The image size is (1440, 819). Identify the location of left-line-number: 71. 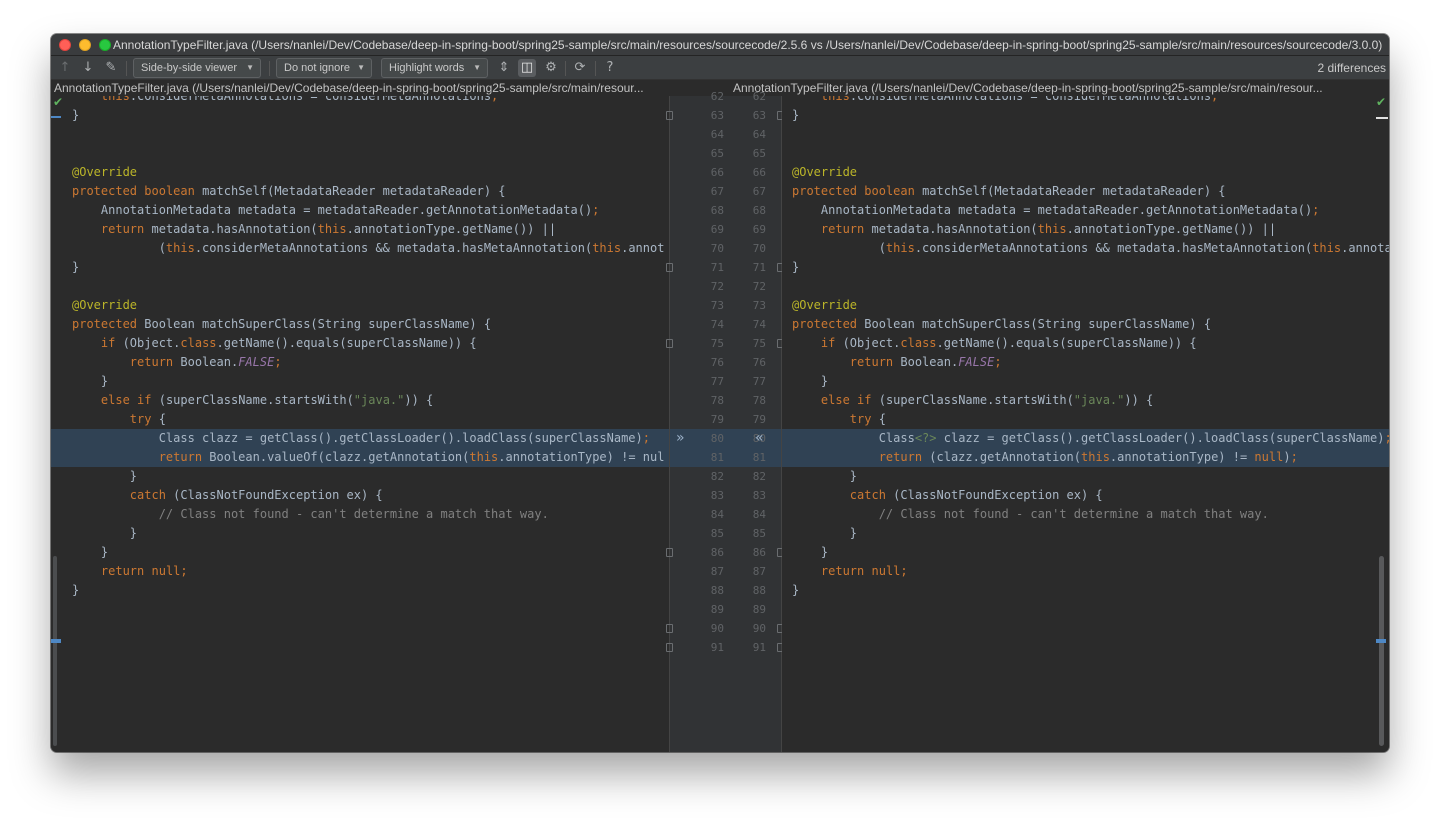
(717, 267).